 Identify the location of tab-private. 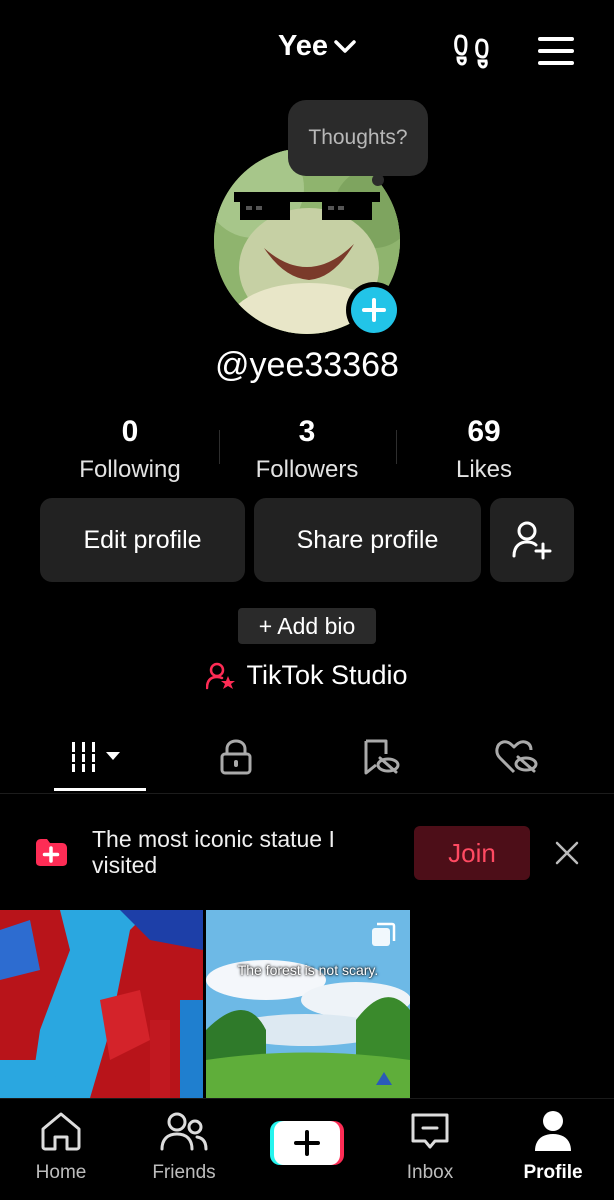
(236, 757).